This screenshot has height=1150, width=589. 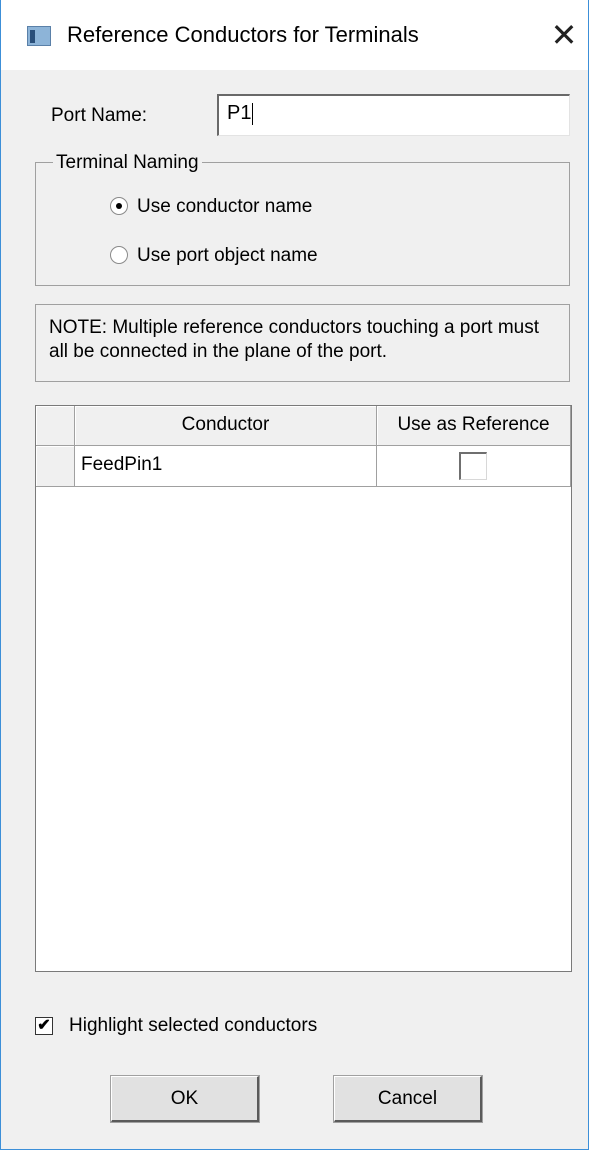 I want to click on ok-button: OK, so click(x=185, y=1099).